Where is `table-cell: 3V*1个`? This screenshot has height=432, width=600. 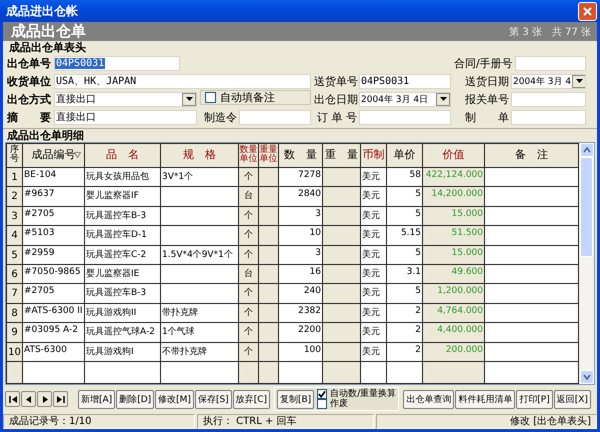
table-cell: 3V*1个 is located at coordinates (199, 177).